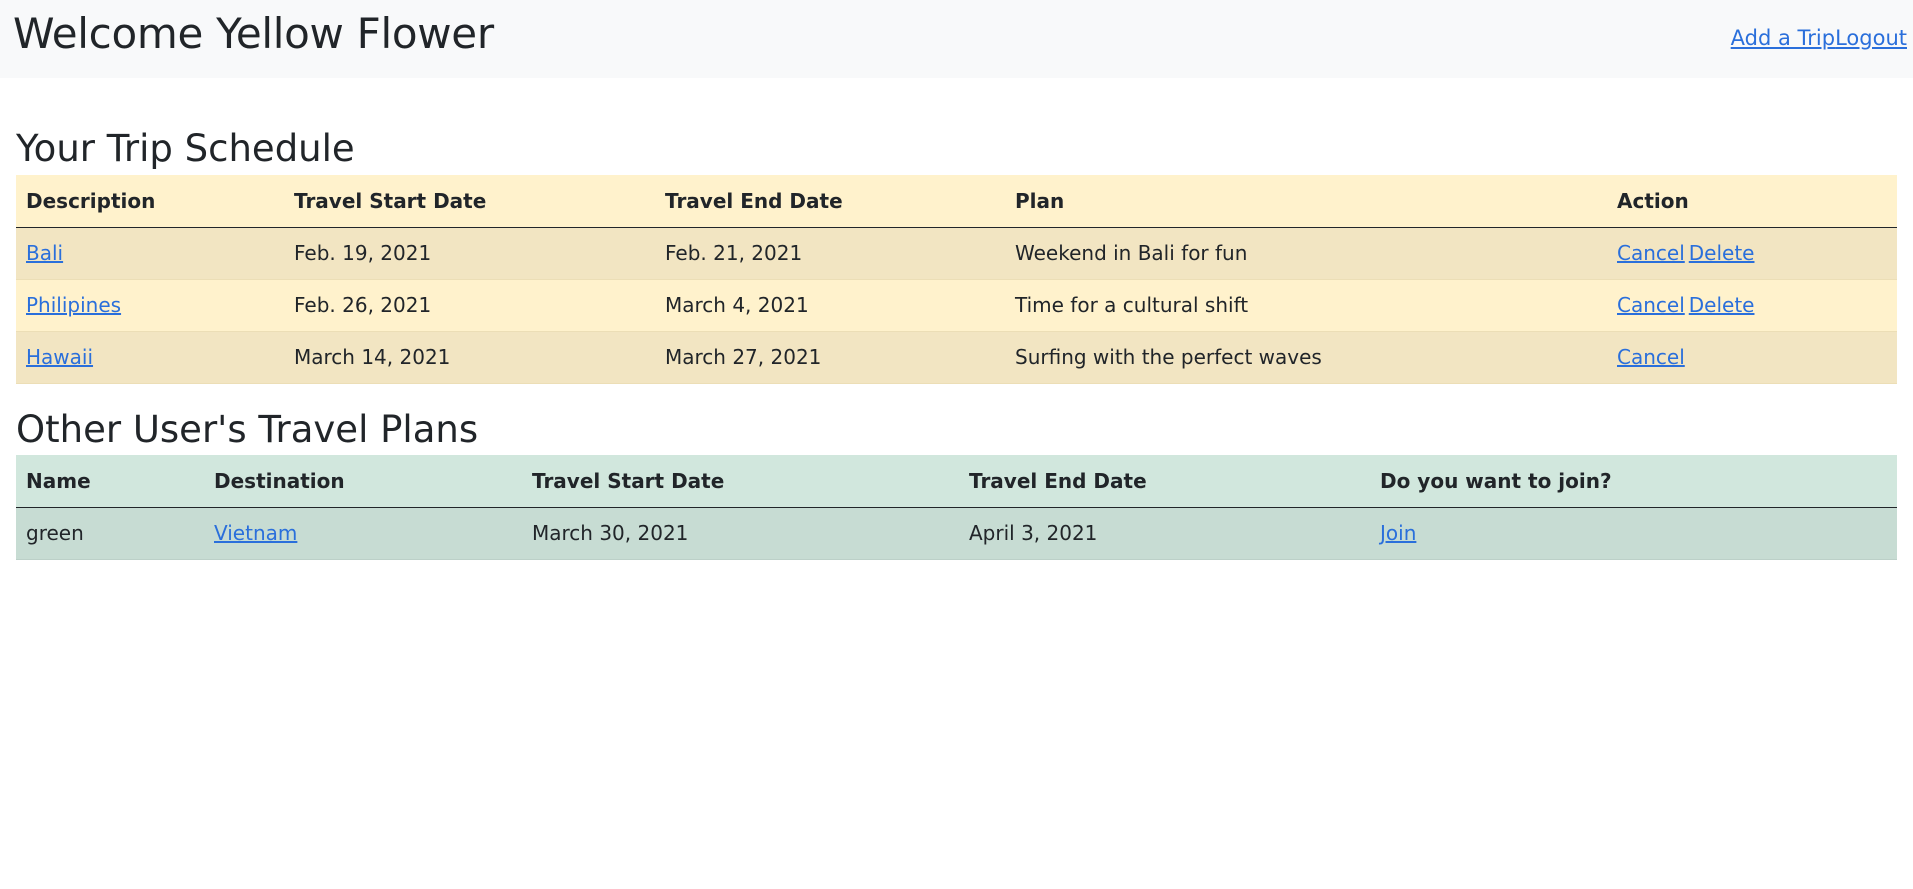  Describe the element at coordinates (150, 201) in the screenshot. I see `column-header-description: Description` at that location.